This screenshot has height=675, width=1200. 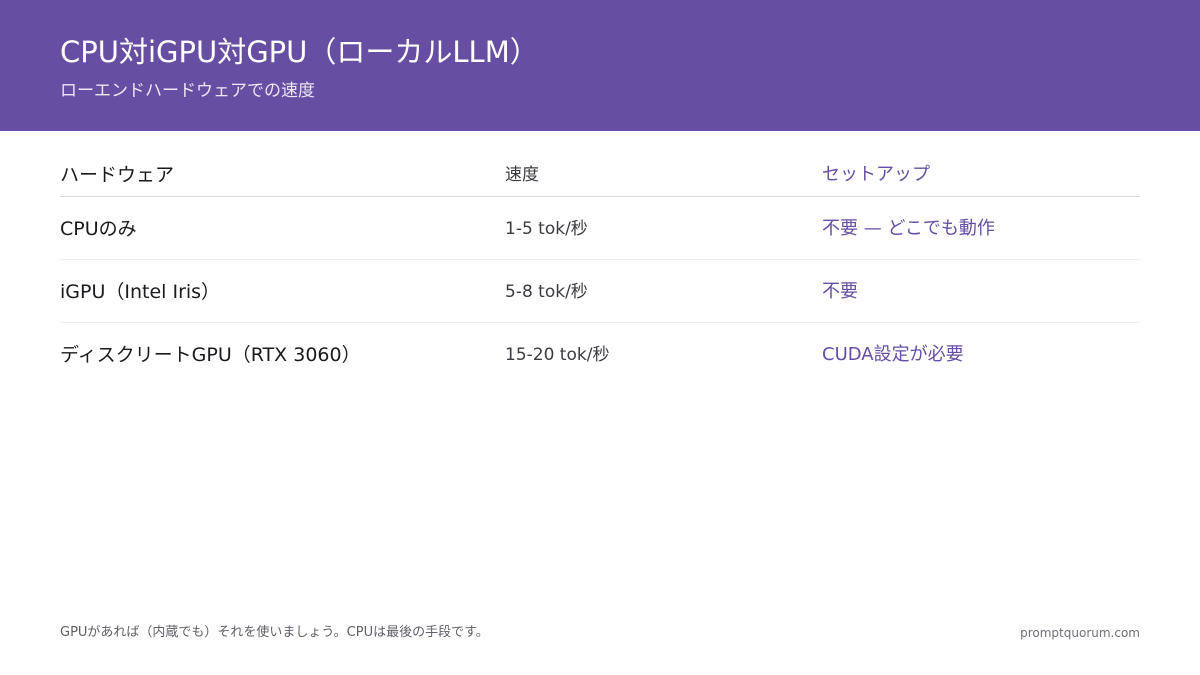 What do you see at coordinates (299, 52) in the screenshot?
I see `page-title: CPU対iGPU対GPU（ローカルLLM）` at bounding box center [299, 52].